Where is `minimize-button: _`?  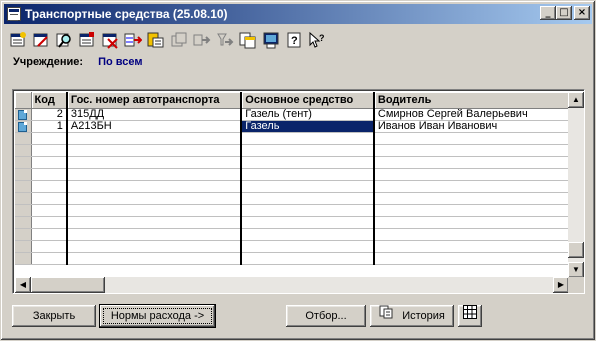
minimize-button: _ is located at coordinates (548, 13).